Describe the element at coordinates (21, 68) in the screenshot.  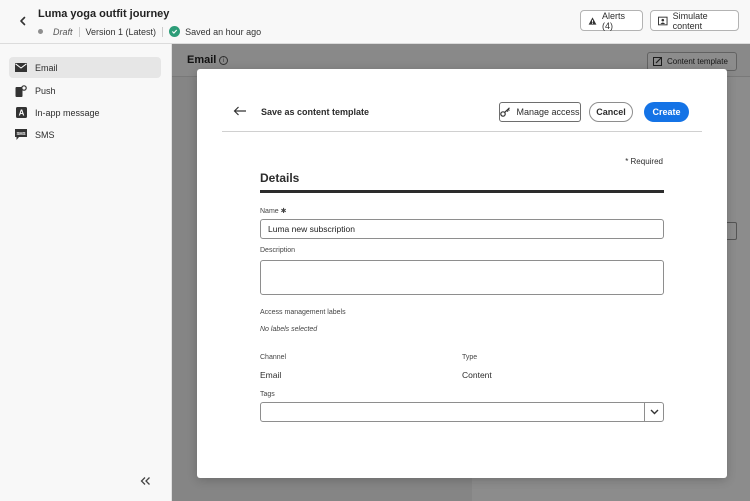
I see `mail-icon` at that location.